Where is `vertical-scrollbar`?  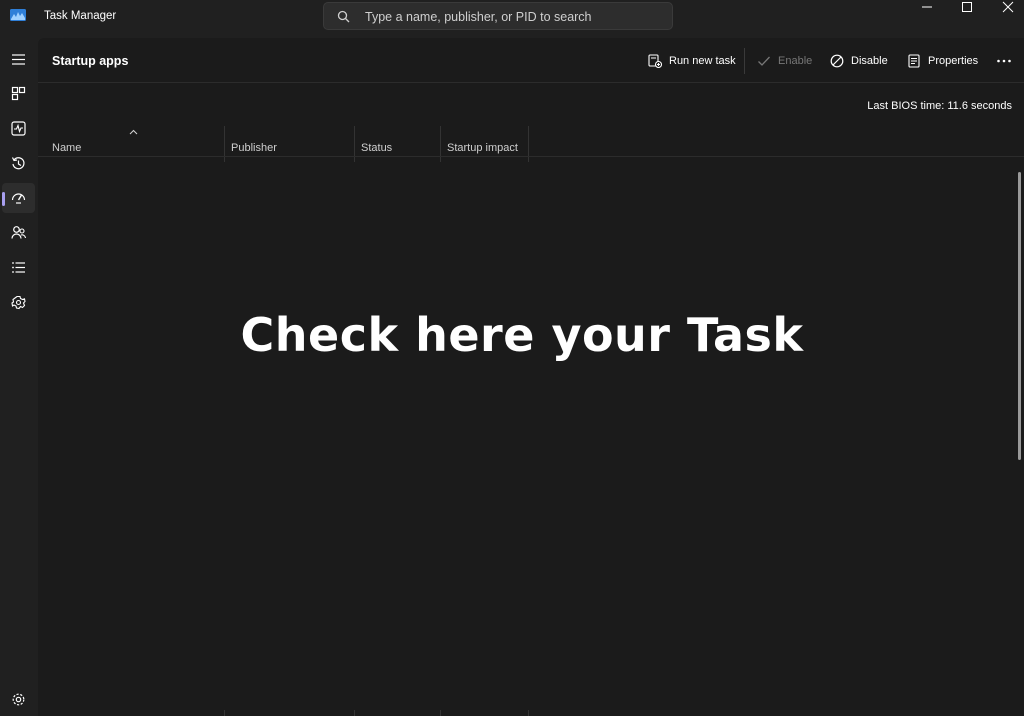
vertical-scrollbar is located at coordinates (1019, 316).